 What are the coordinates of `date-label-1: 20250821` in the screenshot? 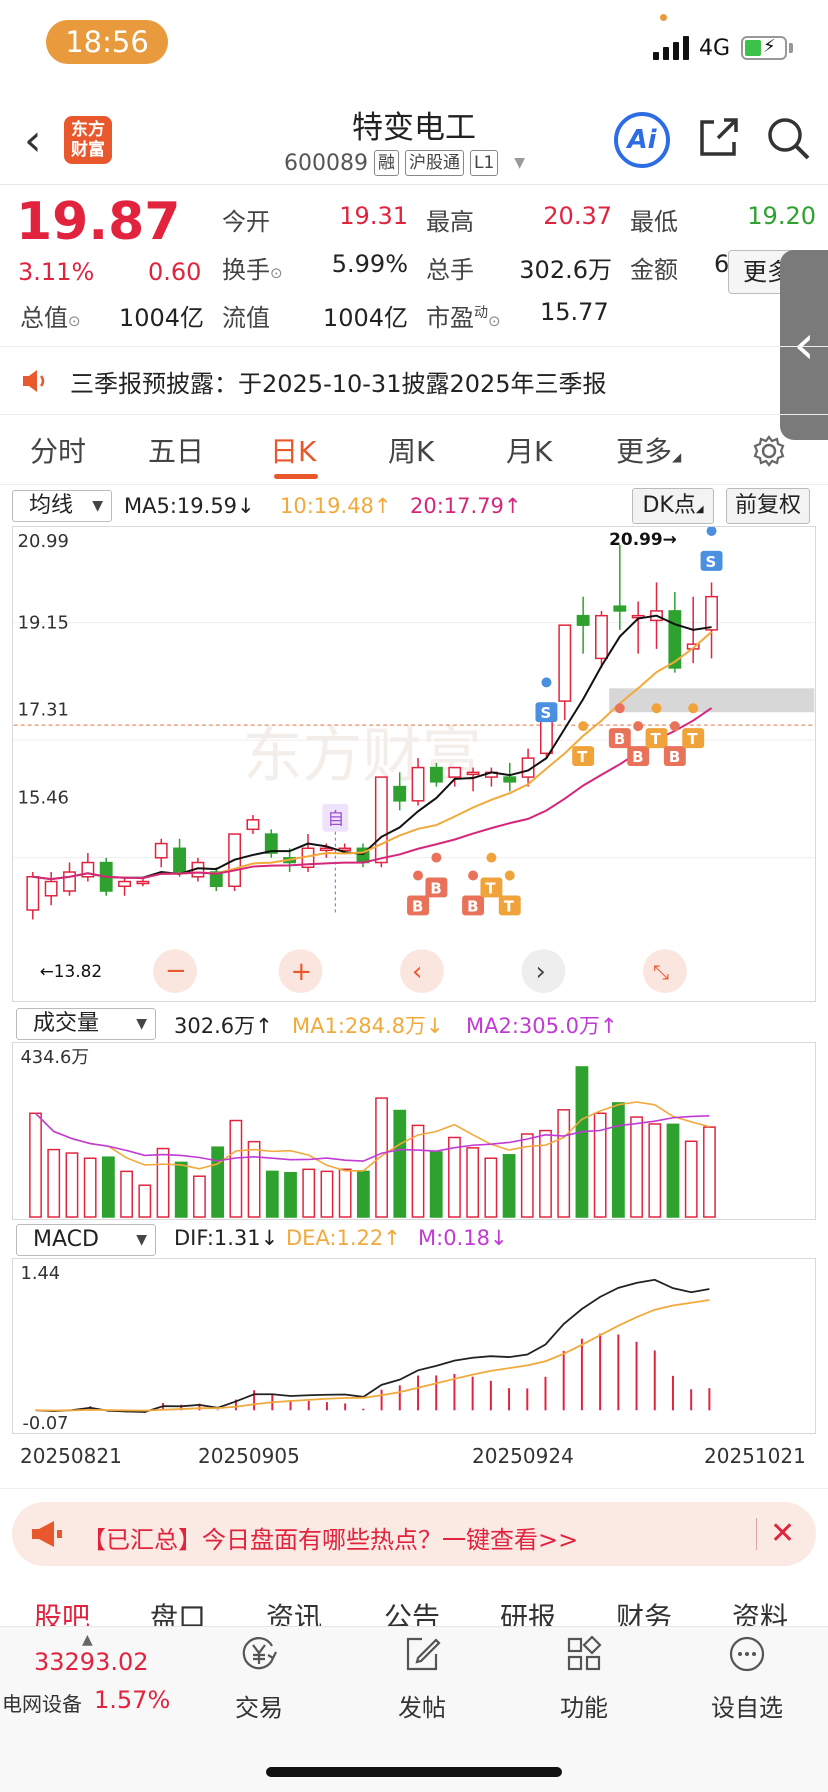 It's located at (71, 1456).